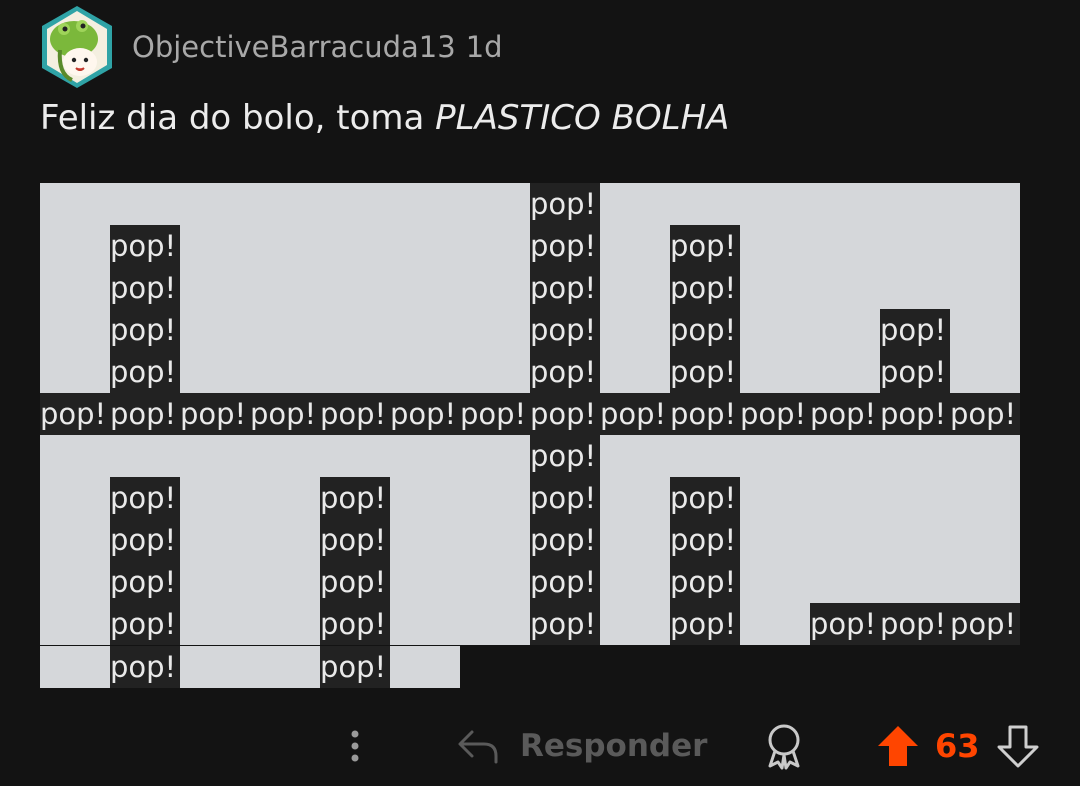  Describe the element at coordinates (355, 746) in the screenshot. I see `more-options-button` at that location.